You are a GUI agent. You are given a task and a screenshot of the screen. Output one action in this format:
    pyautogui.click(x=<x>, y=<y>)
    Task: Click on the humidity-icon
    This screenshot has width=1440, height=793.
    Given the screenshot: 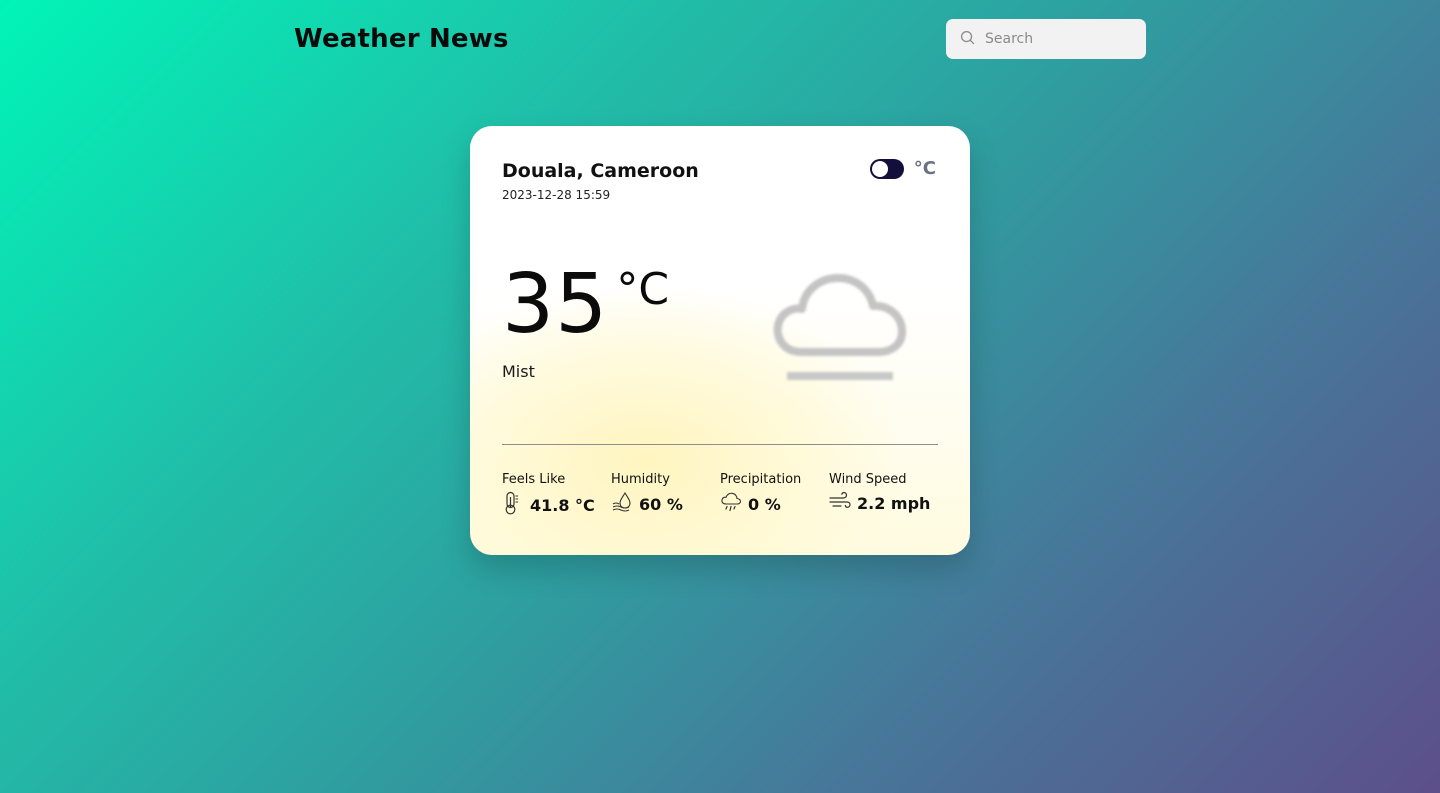 What is the action you would take?
    pyautogui.click(x=622, y=504)
    